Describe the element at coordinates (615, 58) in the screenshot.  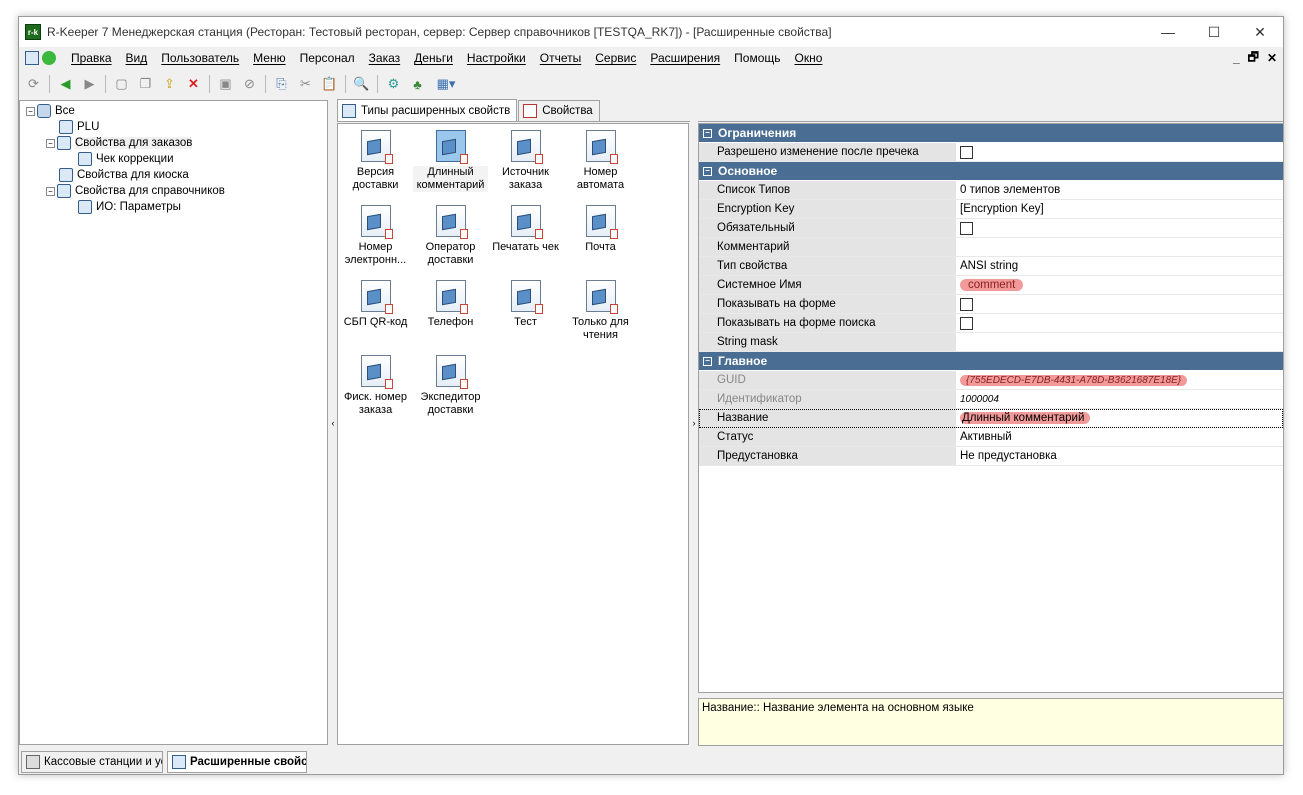
I see `menu-service: Сервис` at that location.